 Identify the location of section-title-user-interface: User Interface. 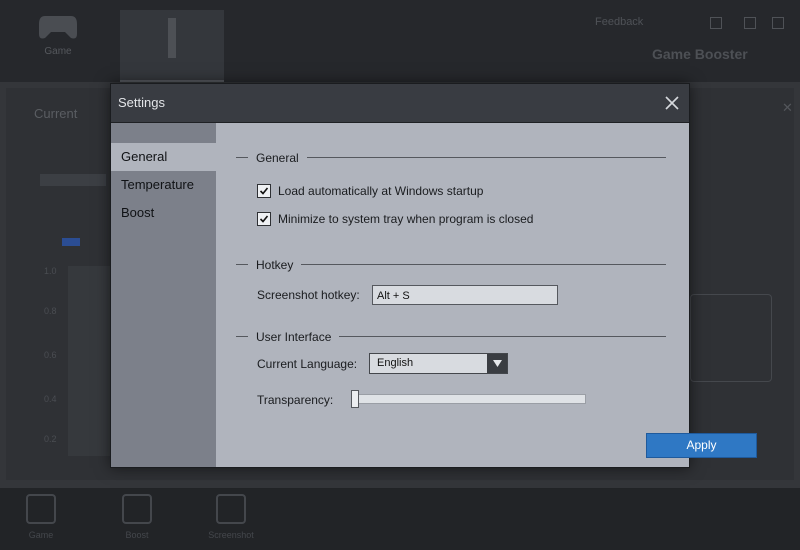
(294, 337).